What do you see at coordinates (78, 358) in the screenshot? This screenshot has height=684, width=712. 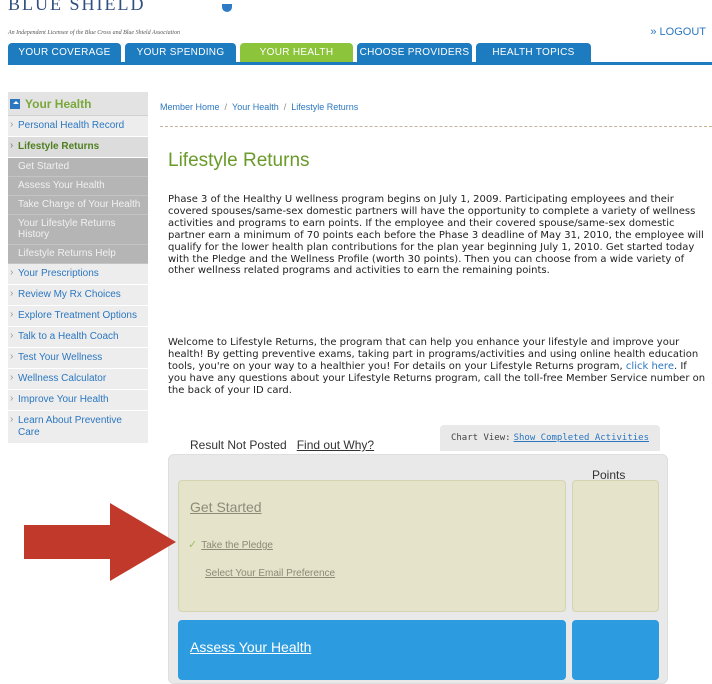 I see `sidebar-item-test-your-wellness: Test Your Wellness` at bounding box center [78, 358].